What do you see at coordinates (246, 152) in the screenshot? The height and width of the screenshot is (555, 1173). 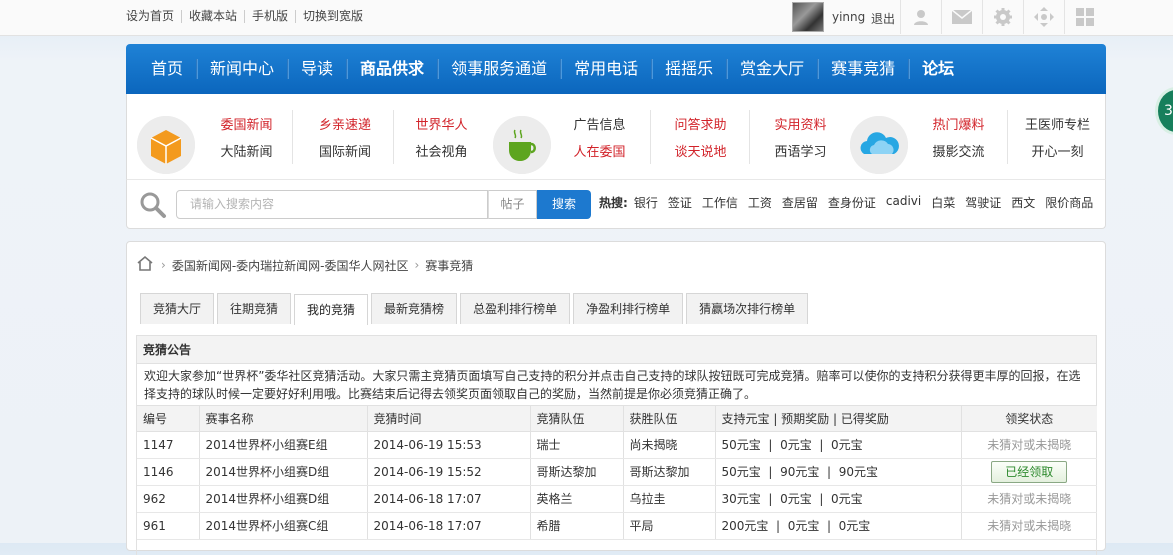 I see `channel-link: 大陆新闻` at bounding box center [246, 152].